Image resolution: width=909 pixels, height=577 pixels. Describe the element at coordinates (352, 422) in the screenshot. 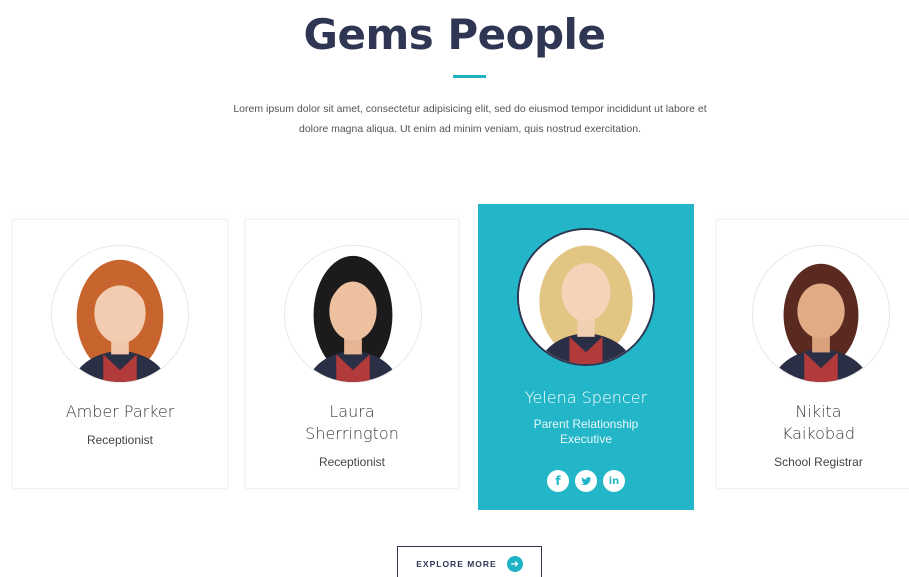

I see `person-name: Laura Sherrington` at that location.